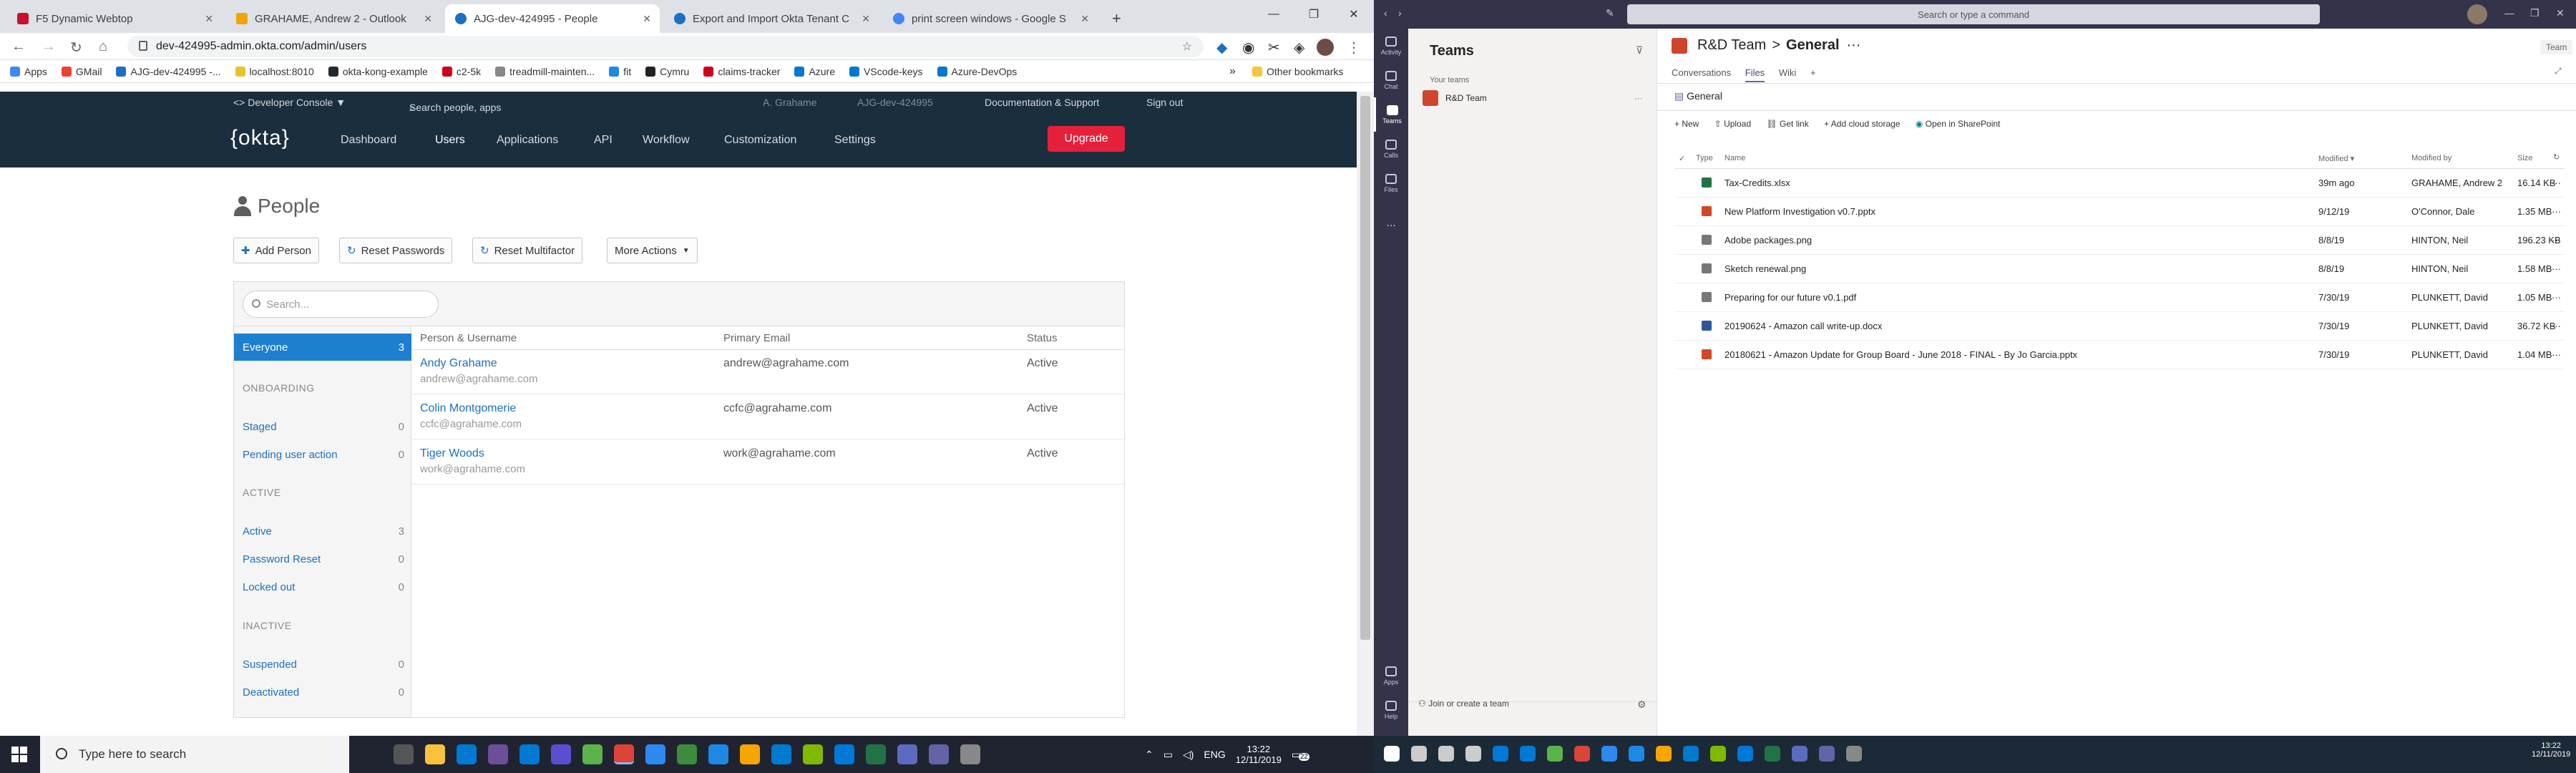 This screenshot has width=2576, height=773. Describe the element at coordinates (322, 427) in the screenshot. I see `filter-staged: Staged 0` at that location.